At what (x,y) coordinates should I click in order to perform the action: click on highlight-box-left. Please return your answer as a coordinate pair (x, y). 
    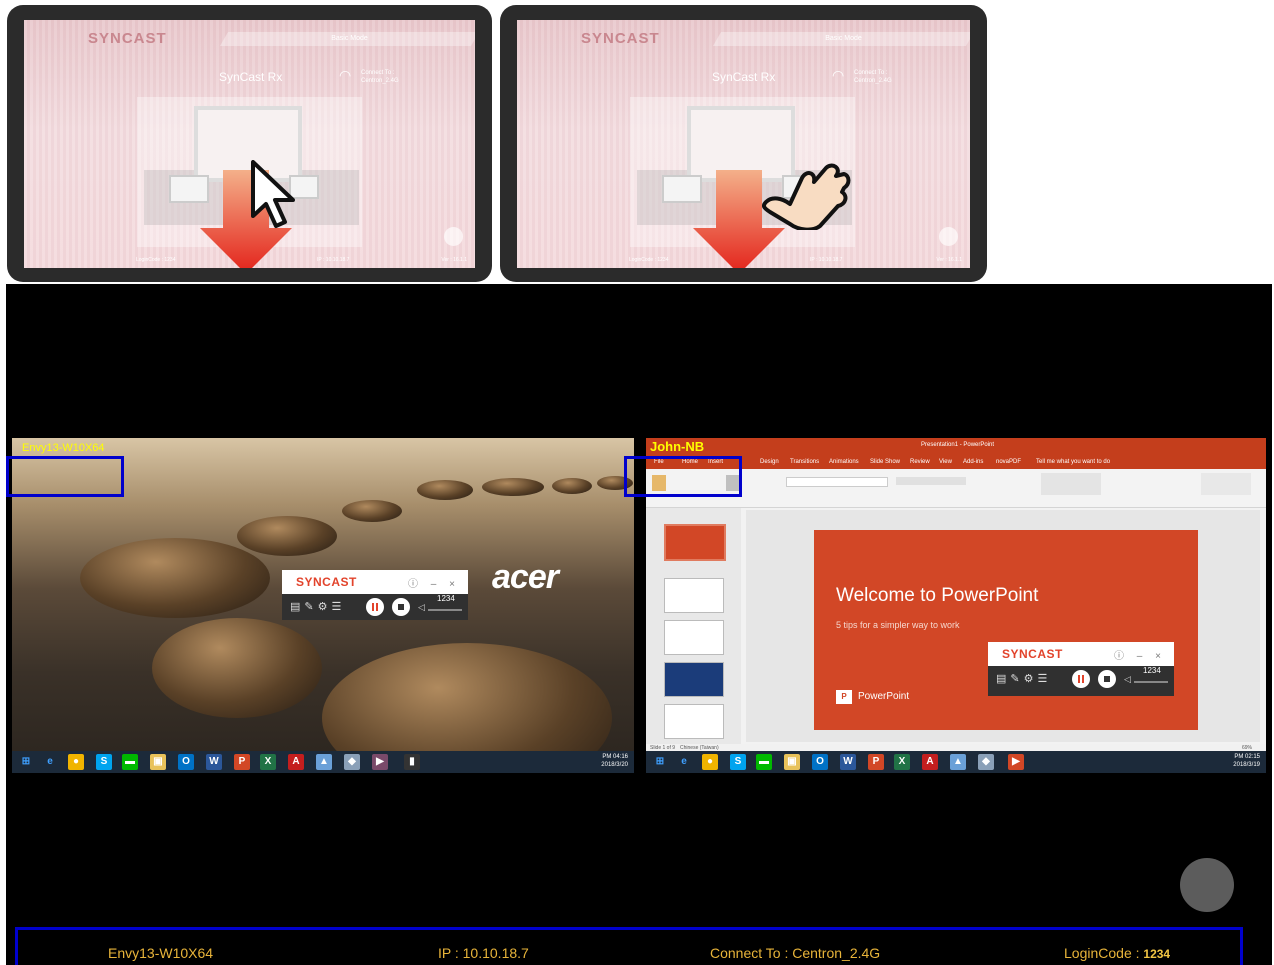
    Looking at the image, I should click on (65, 476).